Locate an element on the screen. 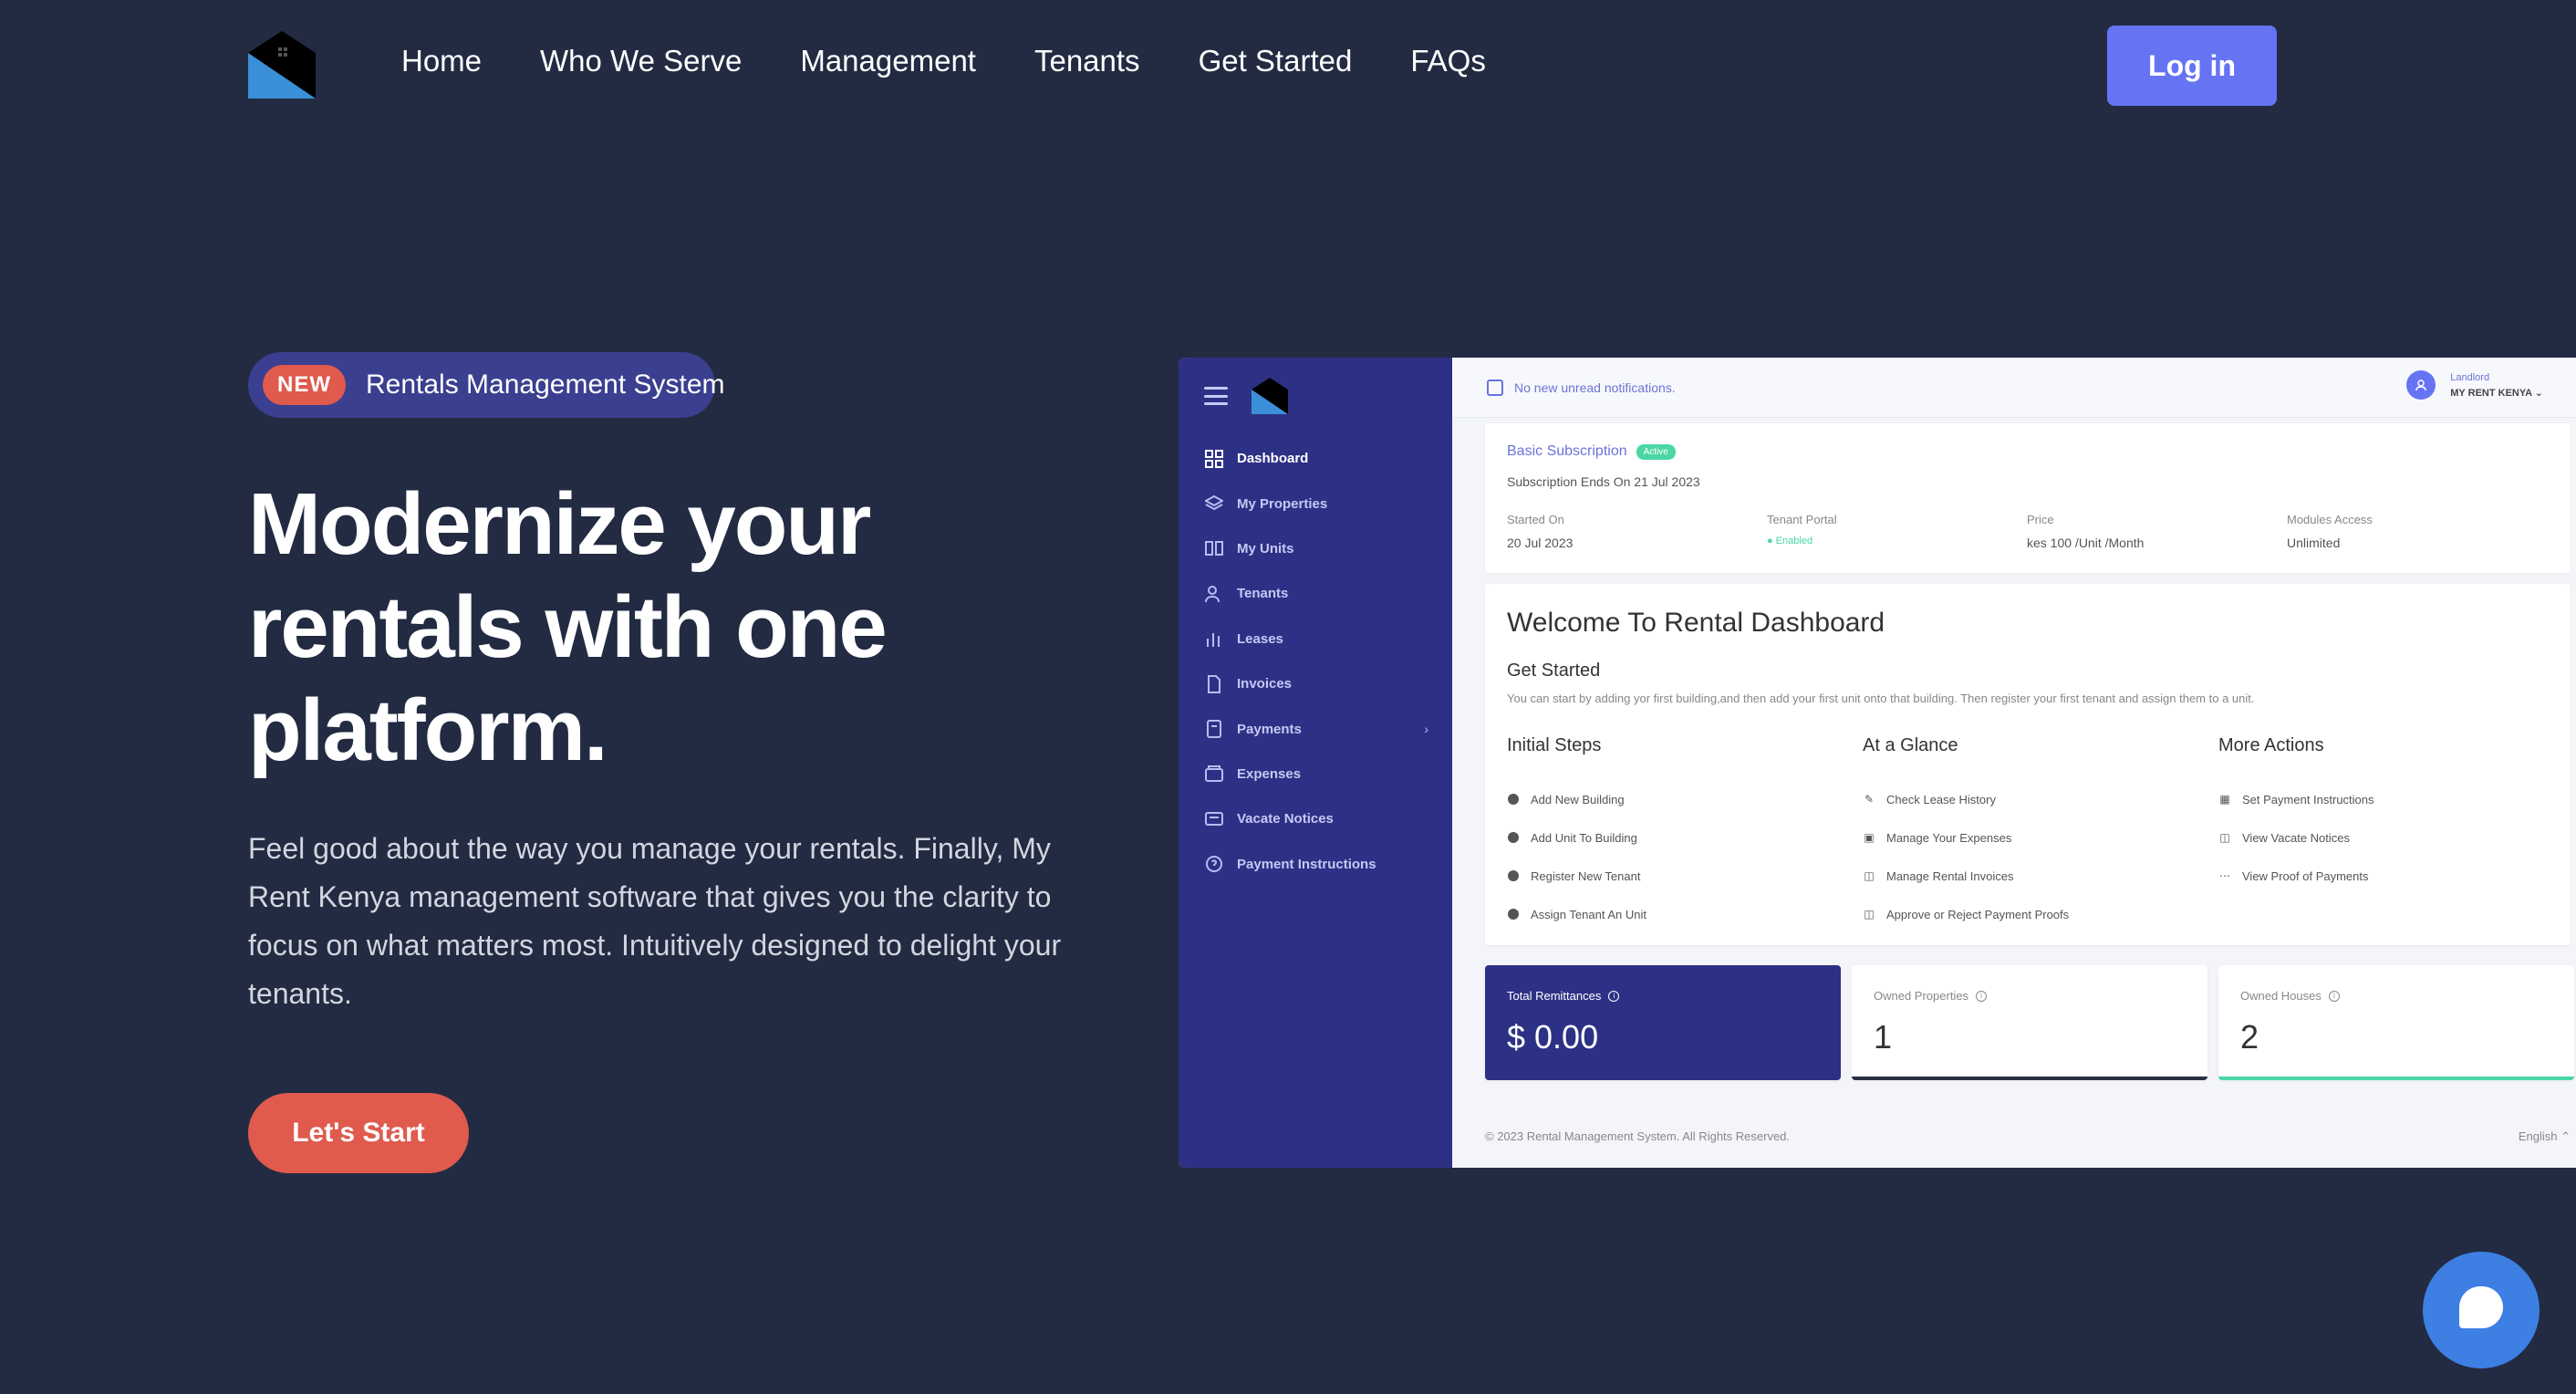 Image resolution: width=2576 pixels, height=1394 pixels. grid-icon: ▦ is located at coordinates (2224, 799).